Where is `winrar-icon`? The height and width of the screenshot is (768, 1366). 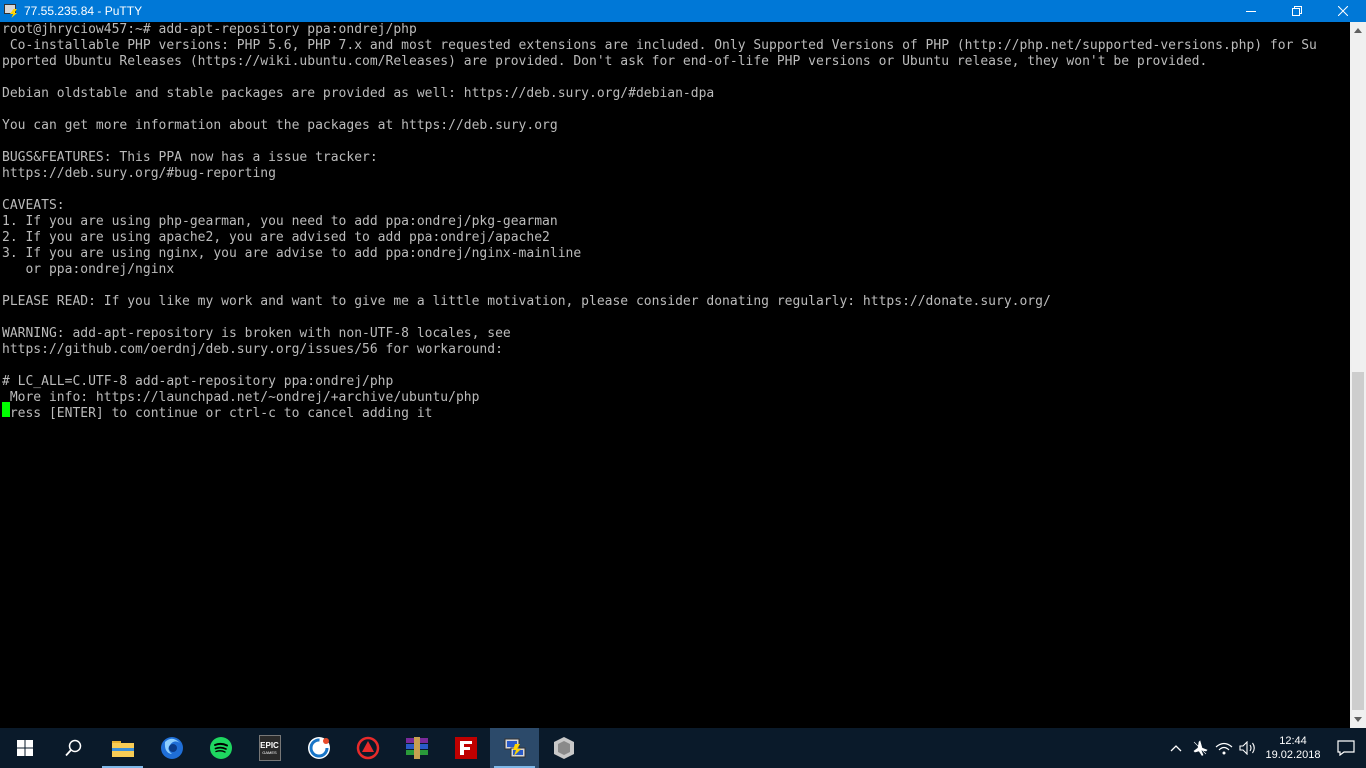 winrar-icon is located at coordinates (416, 748).